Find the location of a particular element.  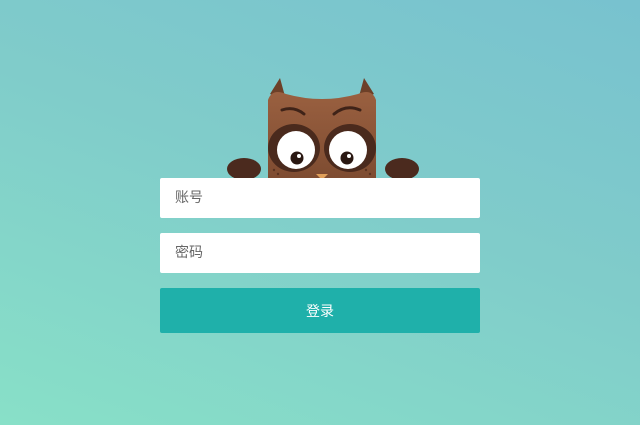

account-input is located at coordinates (320, 198).